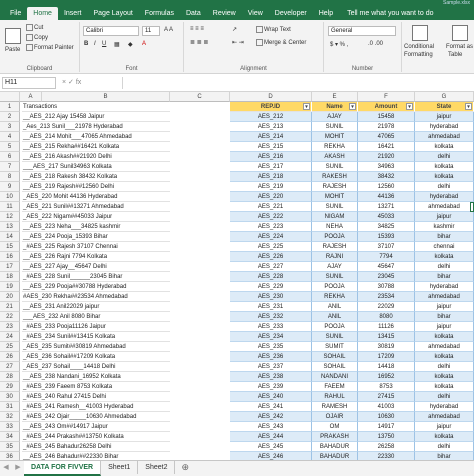  What do you see at coordinates (10, 117) in the screenshot?
I see `row-header: 2` at bounding box center [10, 117].